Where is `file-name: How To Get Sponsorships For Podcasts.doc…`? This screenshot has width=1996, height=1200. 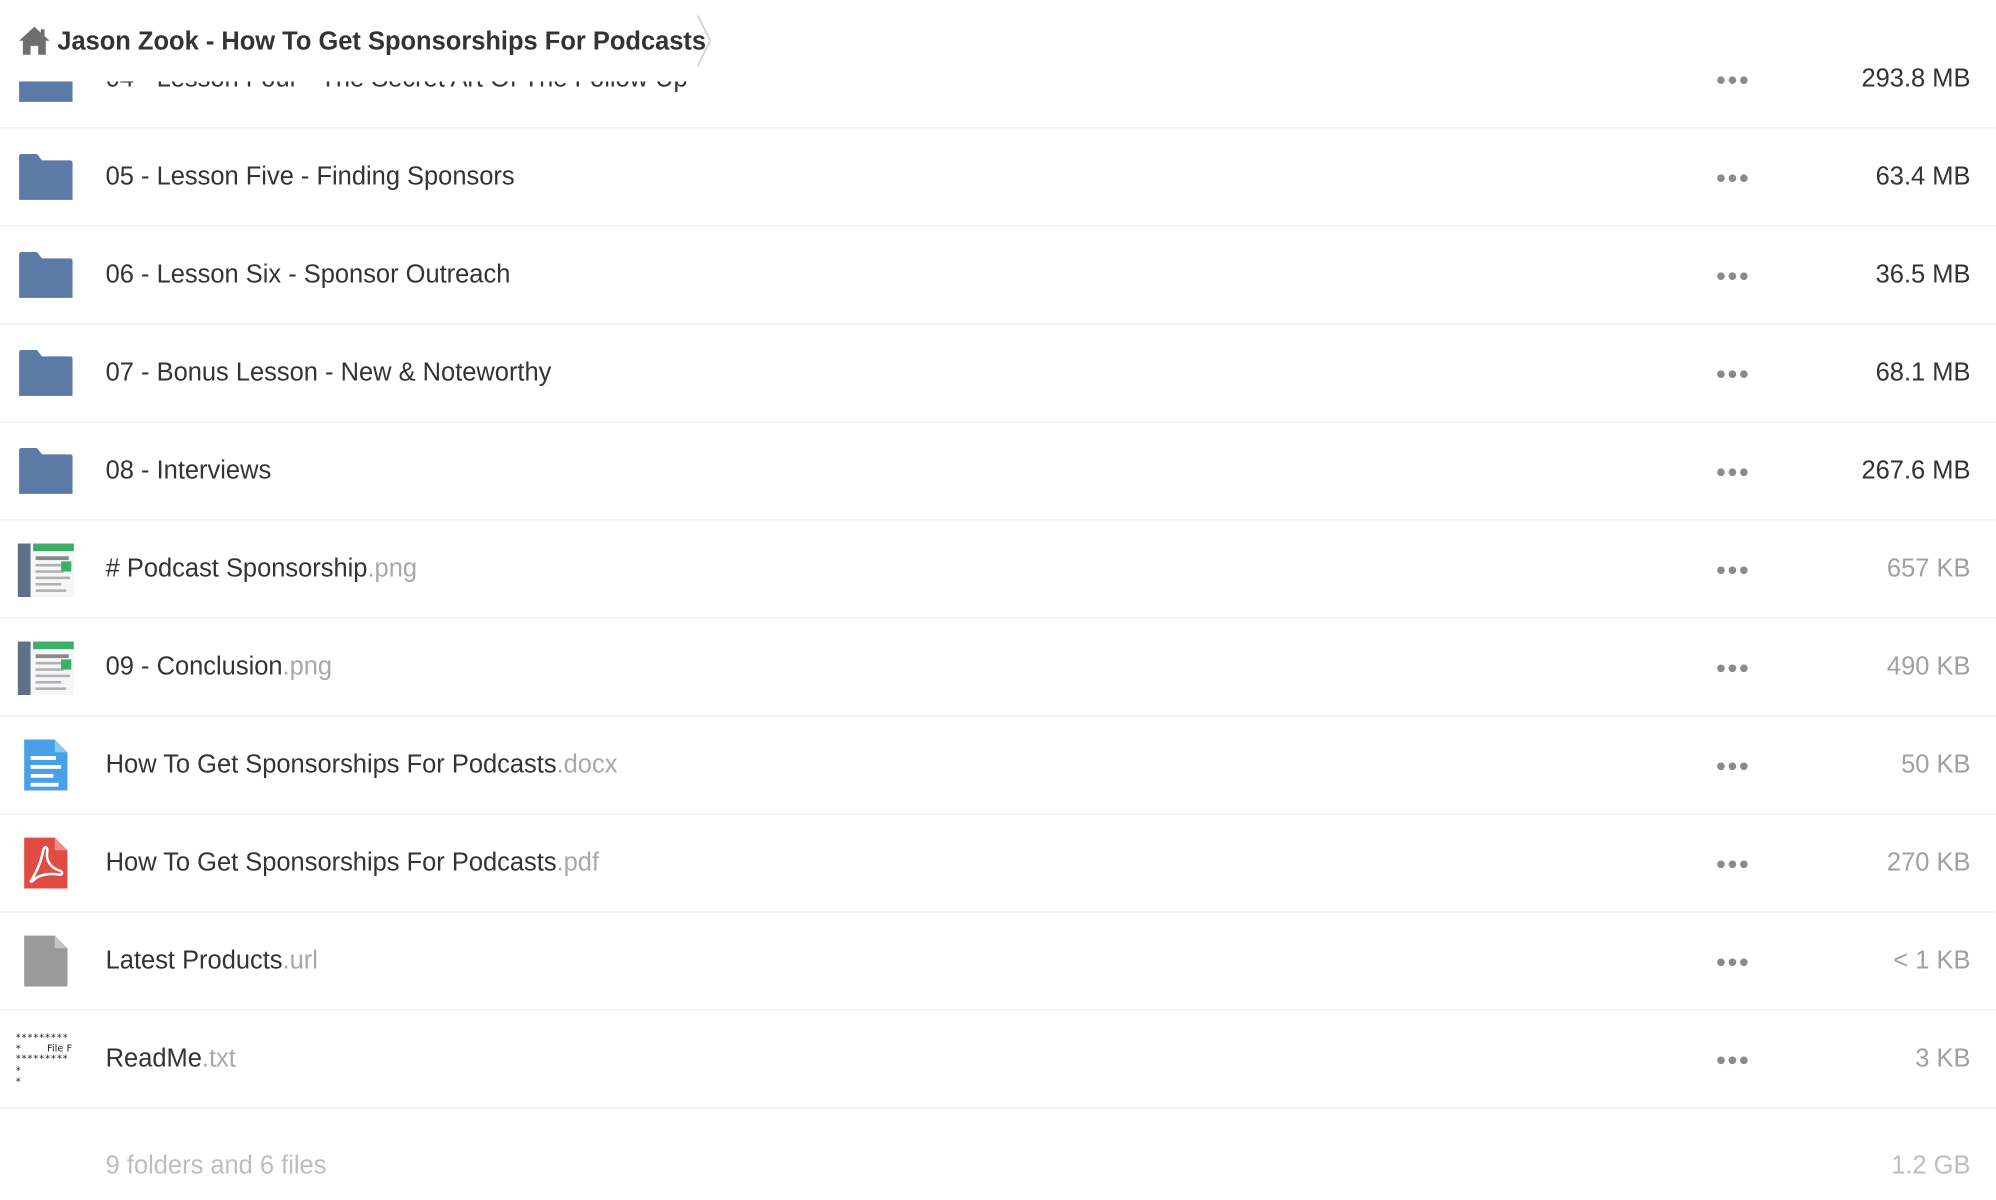 file-name: How To Get Sponsorships For Podcasts.doc… is located at coordinates (362, 766).